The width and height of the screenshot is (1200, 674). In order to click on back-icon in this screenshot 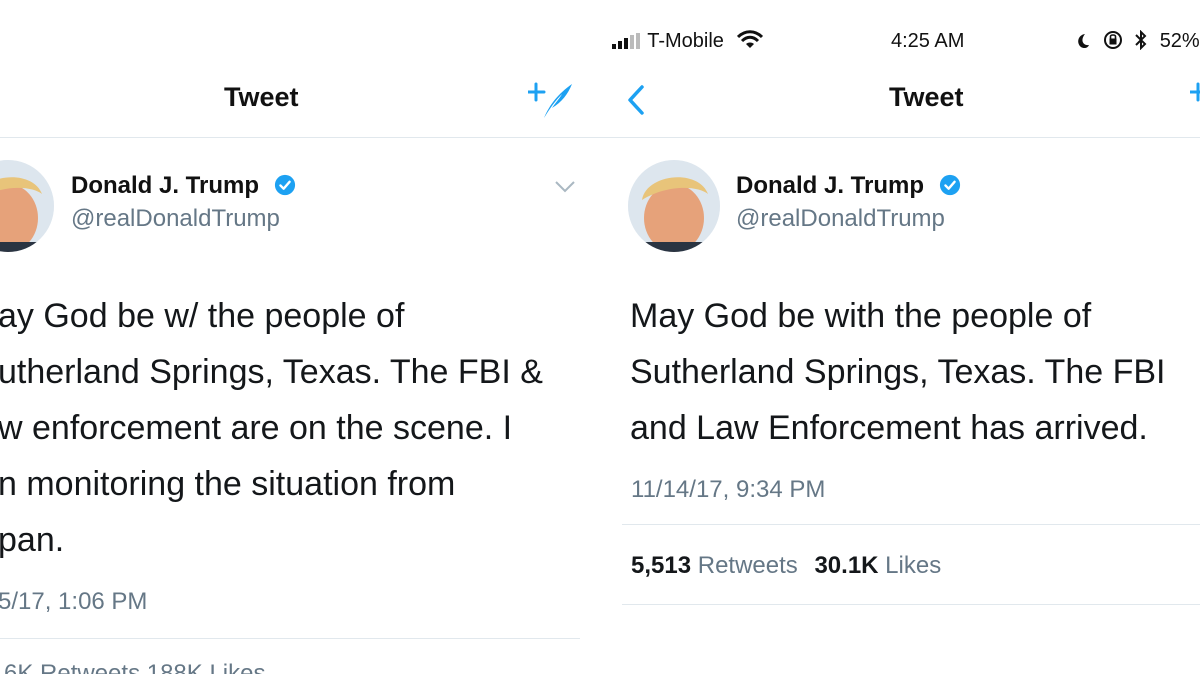, I will do `click(636, 100)`.